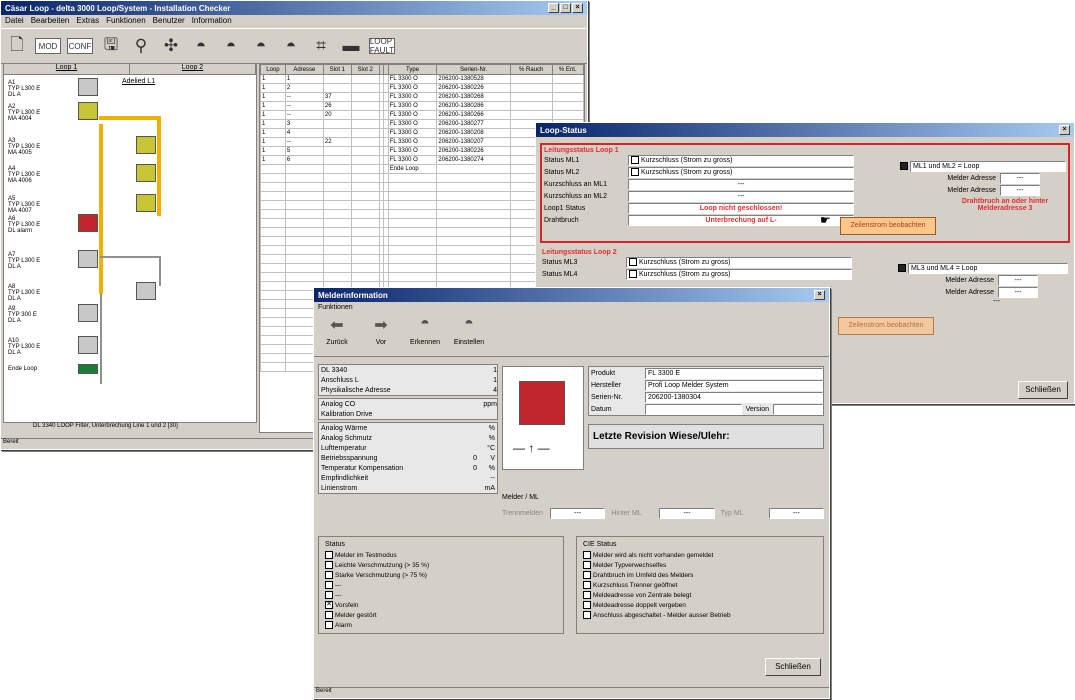  What do you see at coordinates (50, 21) in the screenshot?
I see `menu-item-1: Bearbeiten` at bounding box center [50, 21].